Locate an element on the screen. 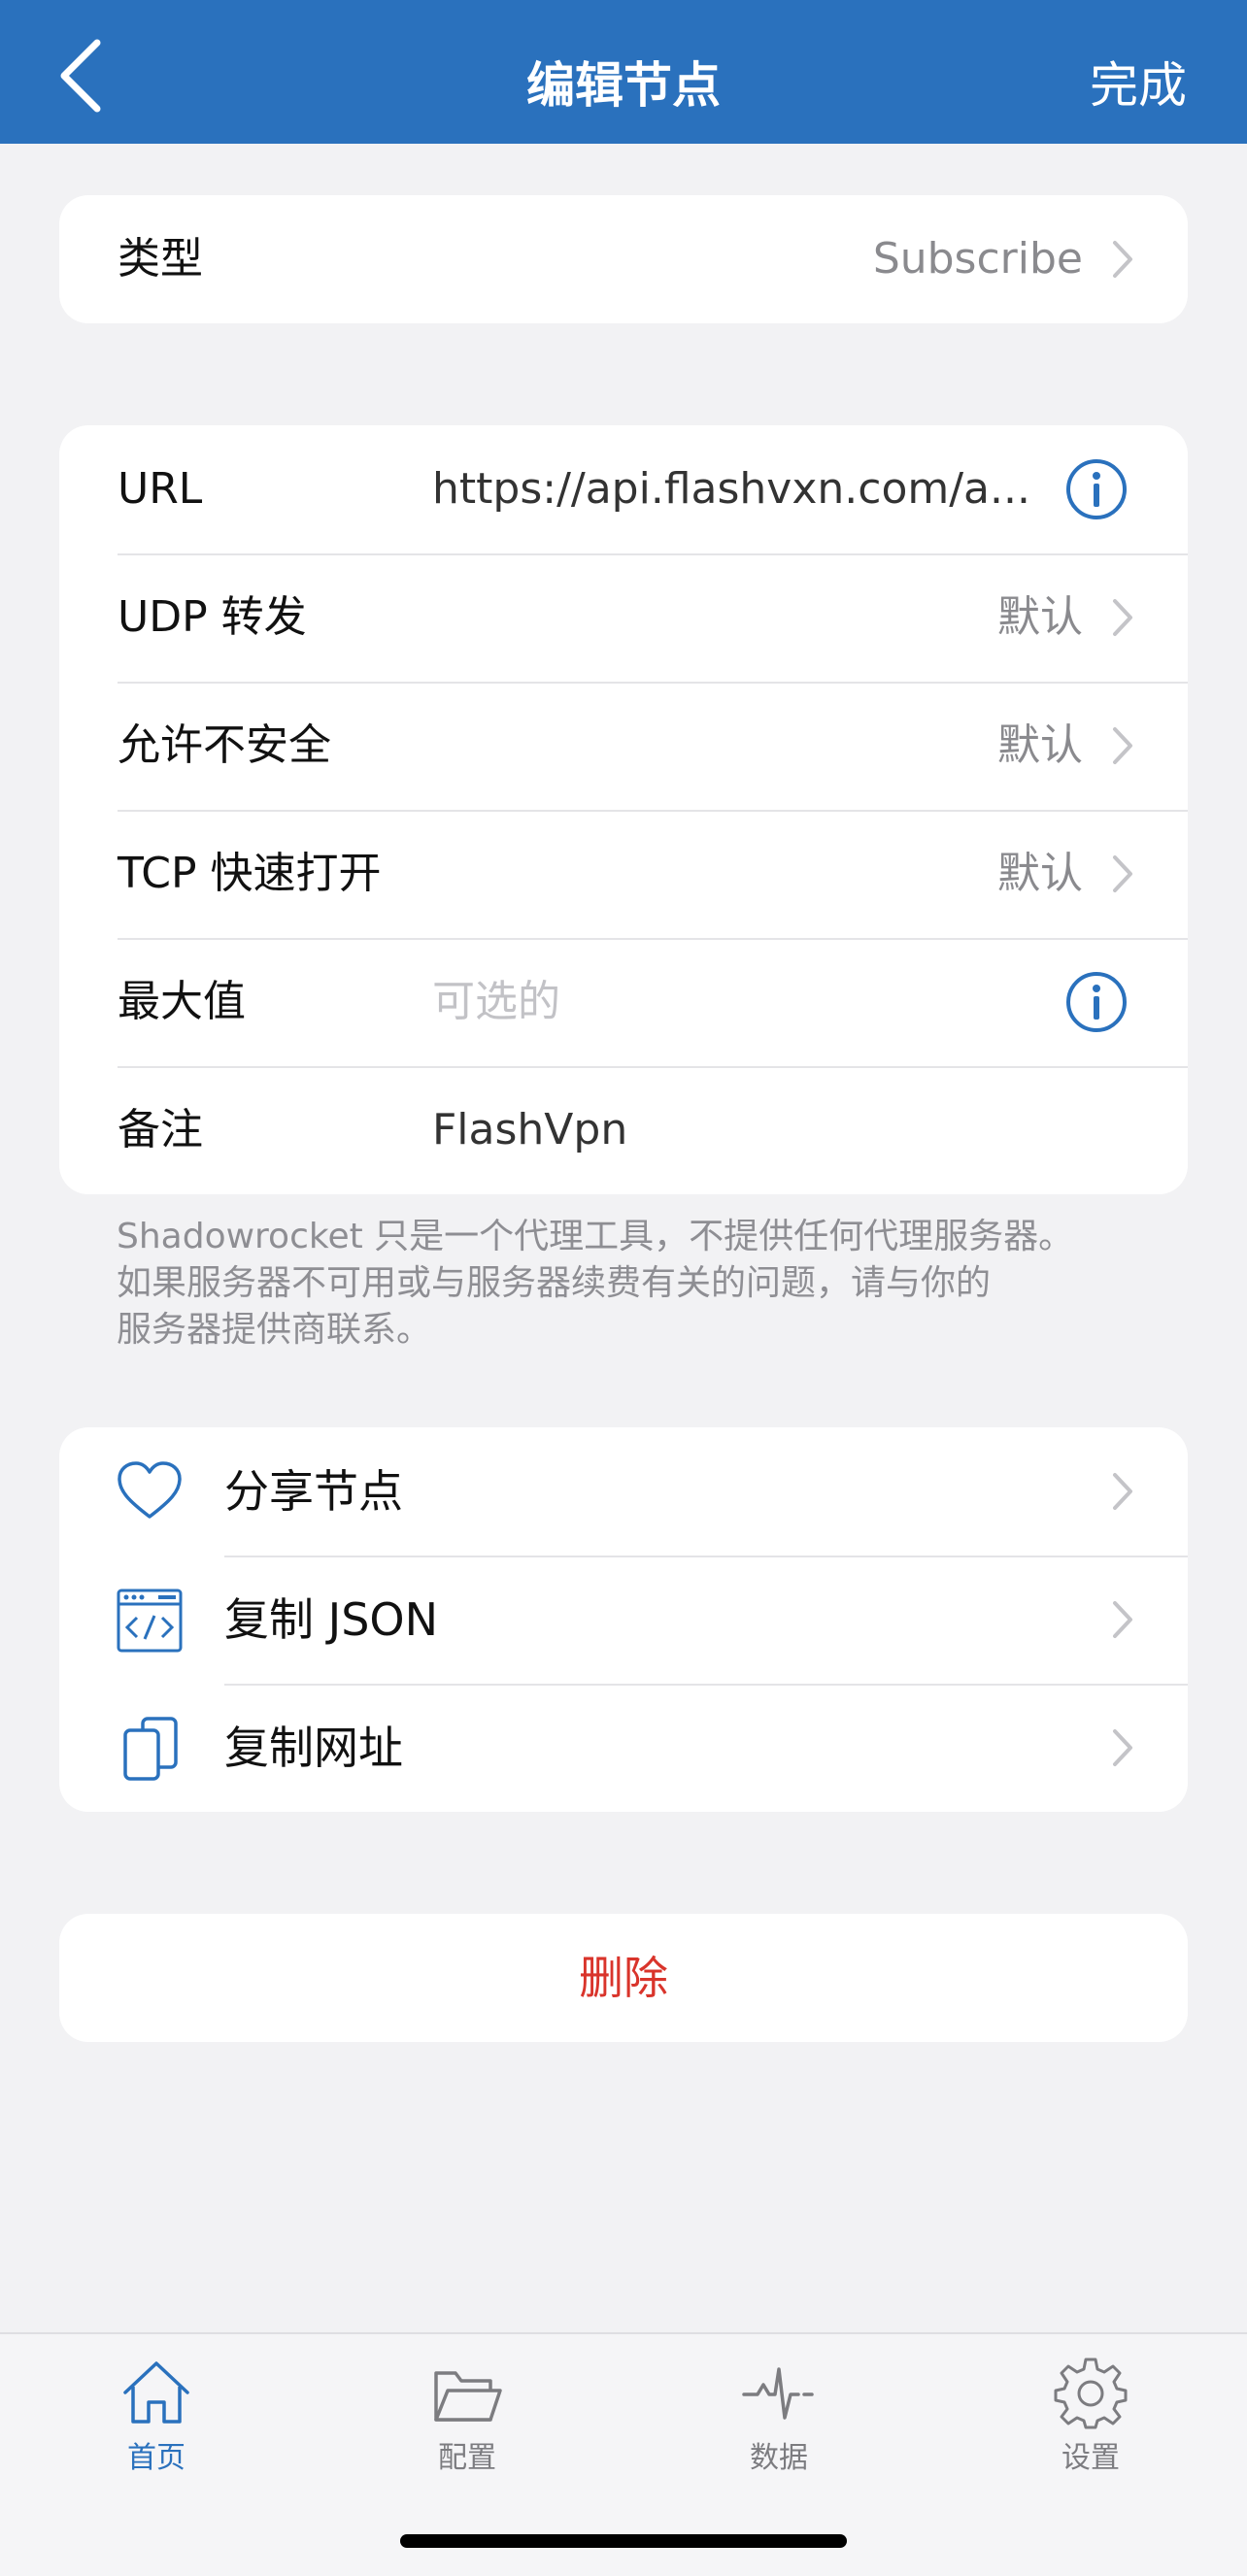  note-line: Shadowrocket 只是一个代理工具，不提供任何代理服务器。 is located at coordinates (595, 1236).